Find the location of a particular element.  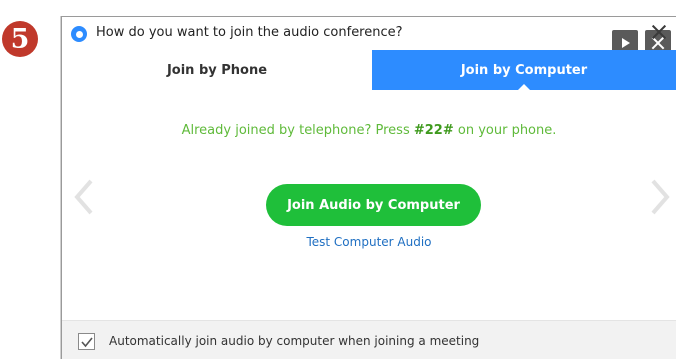

auto-join-checkbox is located at coordinates (86, 341).